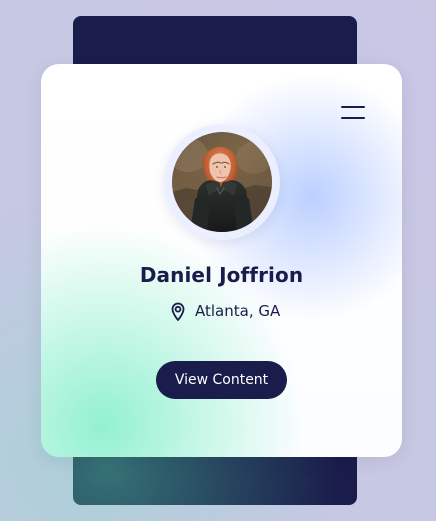  What do you see at coordinates (221, 380) in the screenshot?
I see `view-content-button: View Content` at bounding box center [221, 380].